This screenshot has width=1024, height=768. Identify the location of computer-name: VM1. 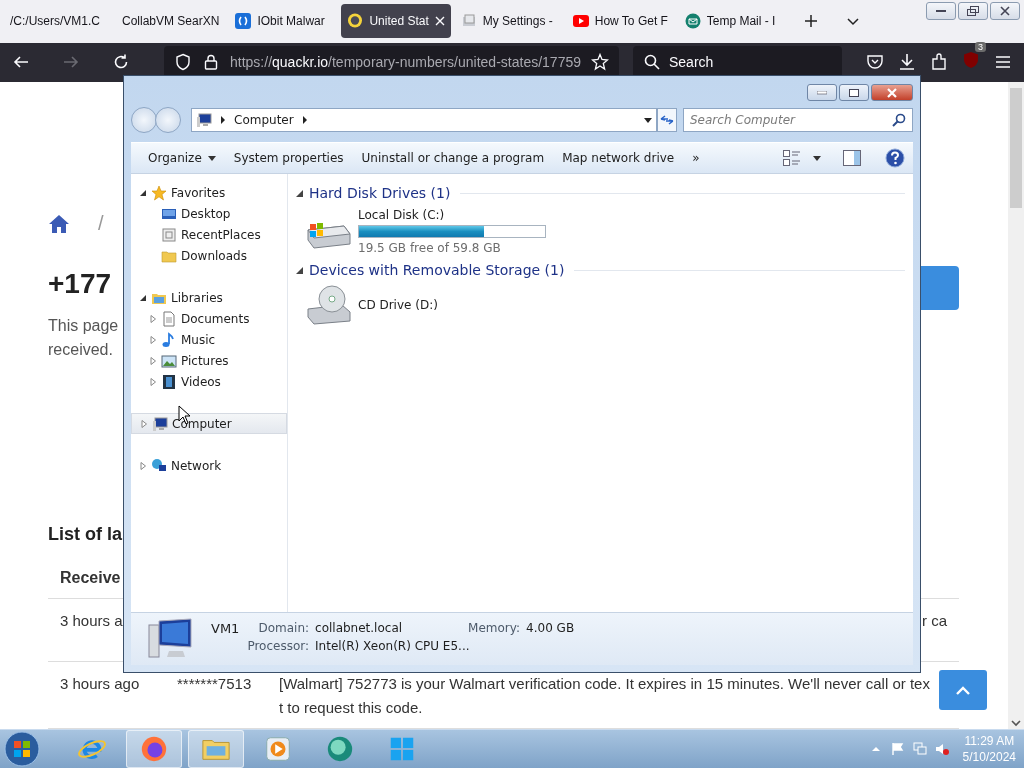
(226, 629).